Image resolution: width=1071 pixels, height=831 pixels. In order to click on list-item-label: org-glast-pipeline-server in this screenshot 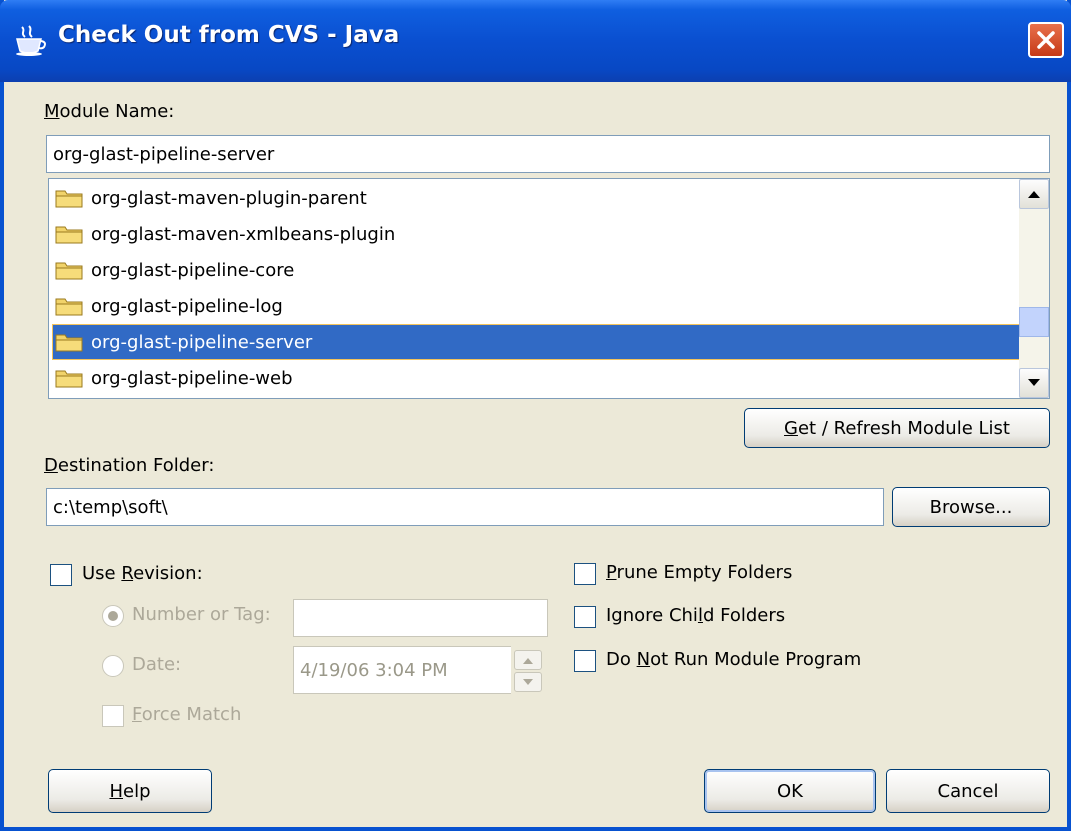, I will do `click(202, 342)`.